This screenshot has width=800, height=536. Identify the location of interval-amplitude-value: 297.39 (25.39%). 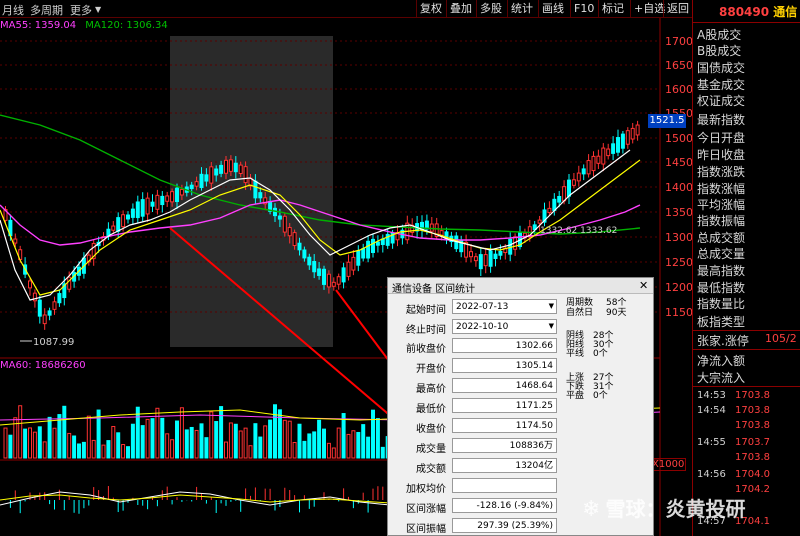
(504, 525).